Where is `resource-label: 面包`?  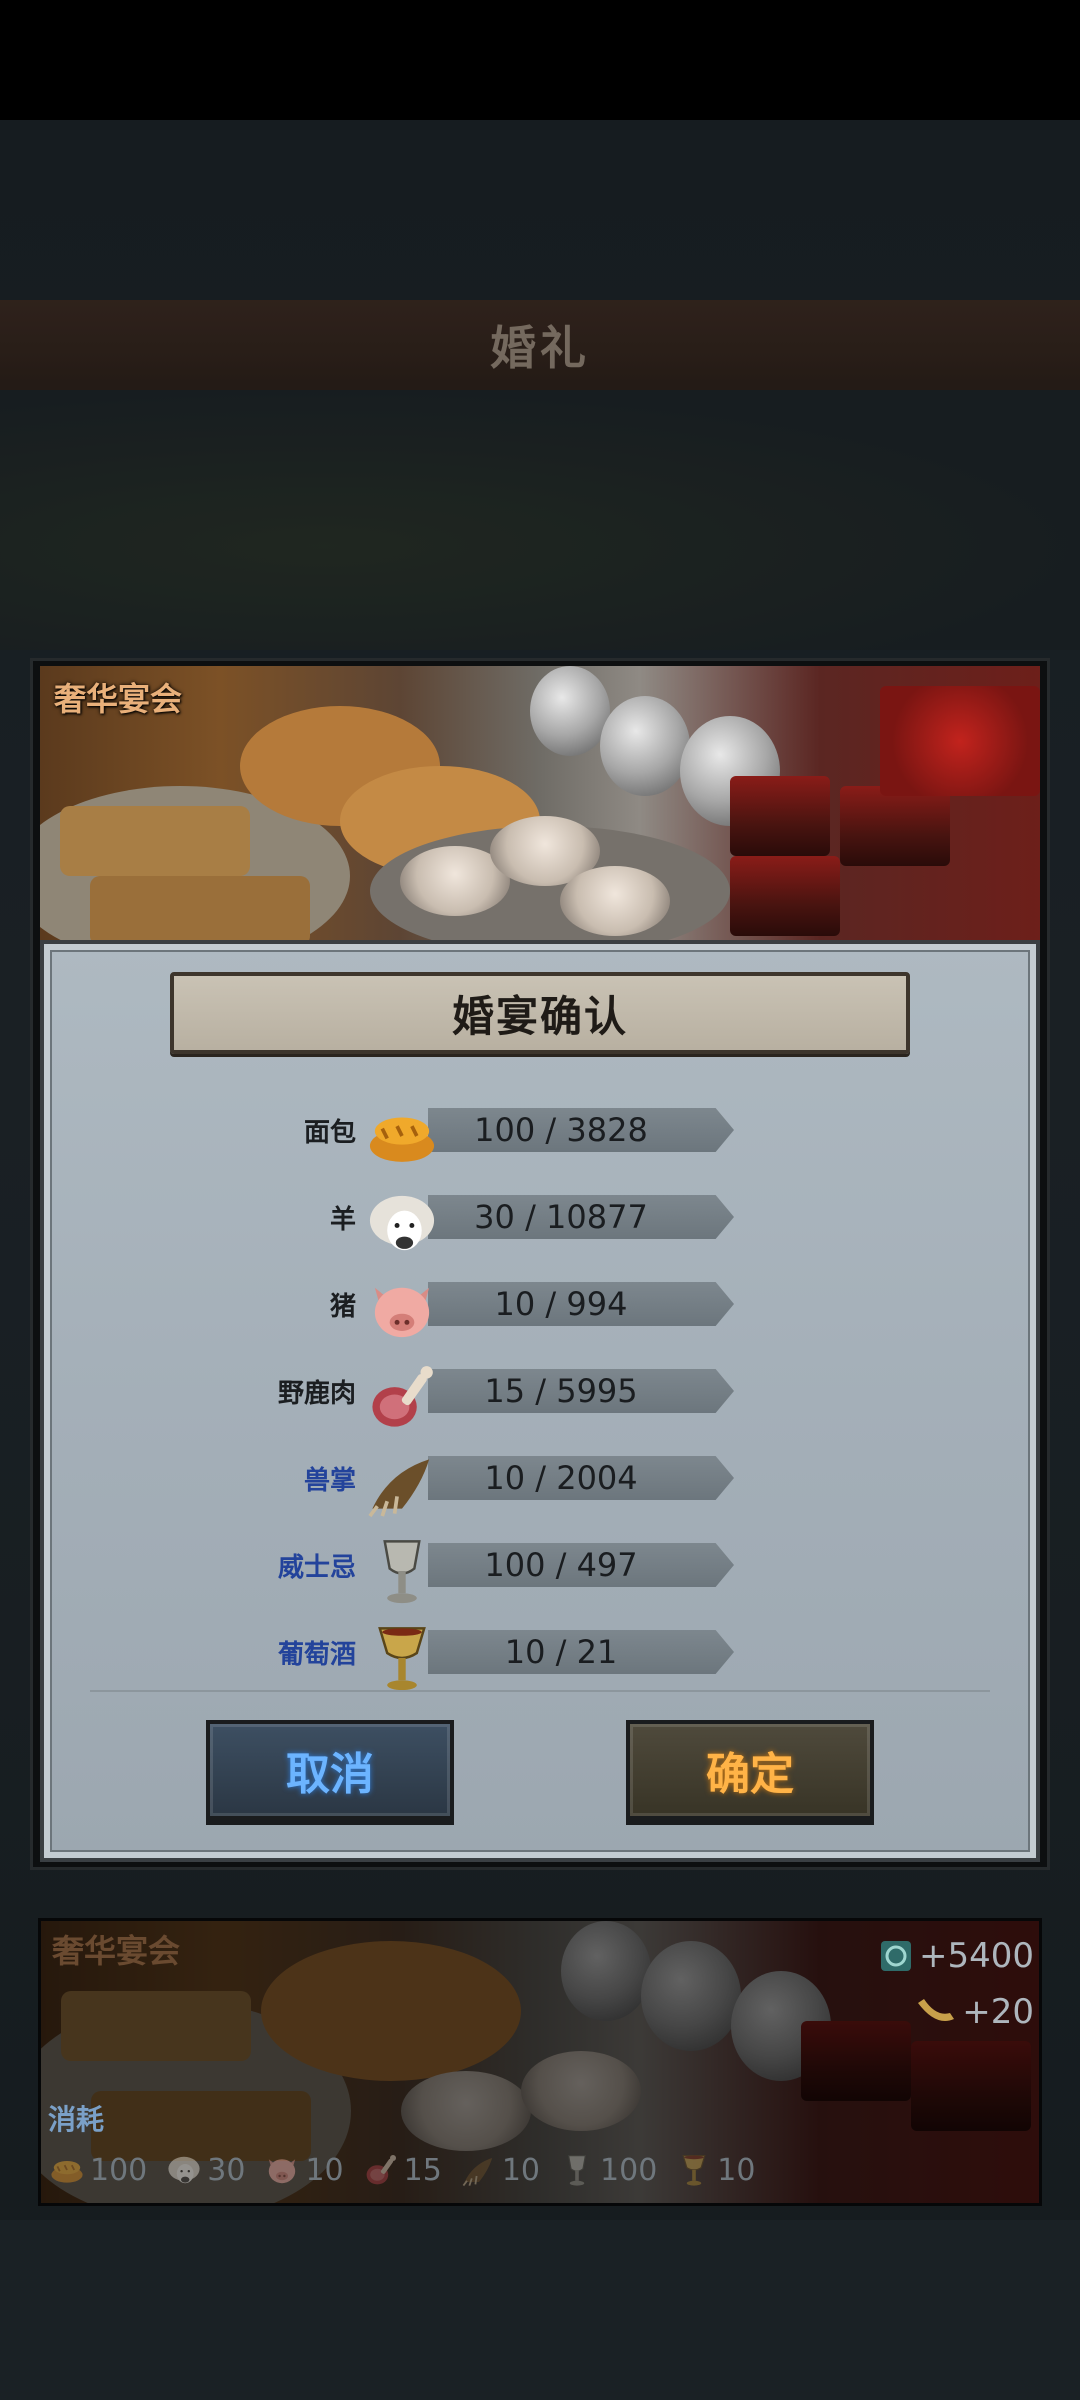 resource-label: 面包 is located at coordinates (329, 1133).